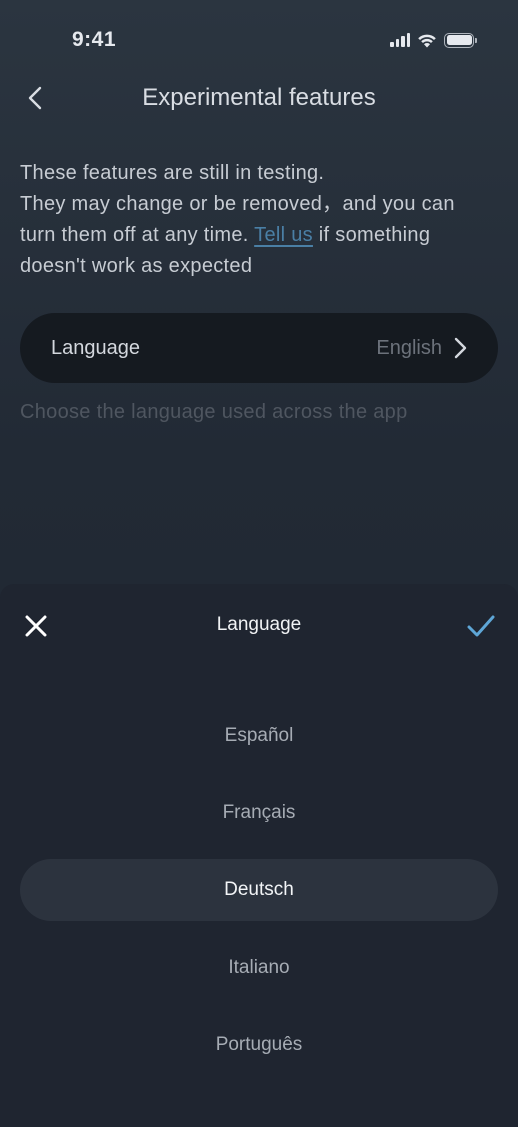 This screenshot has height=1127, width=518. I want to click on description-text: turn them off at any time., so click(137, 235).